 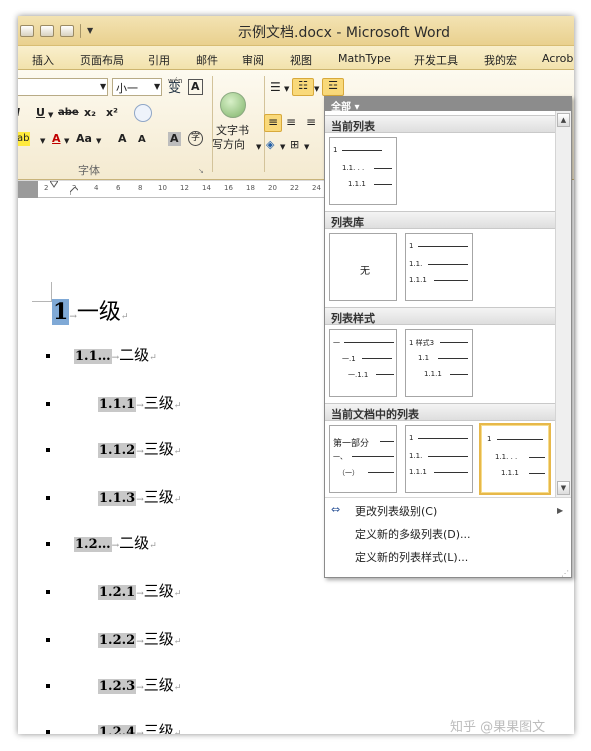 I want to click on scroll-down-icon: ▼, so click(x=563, y=488).